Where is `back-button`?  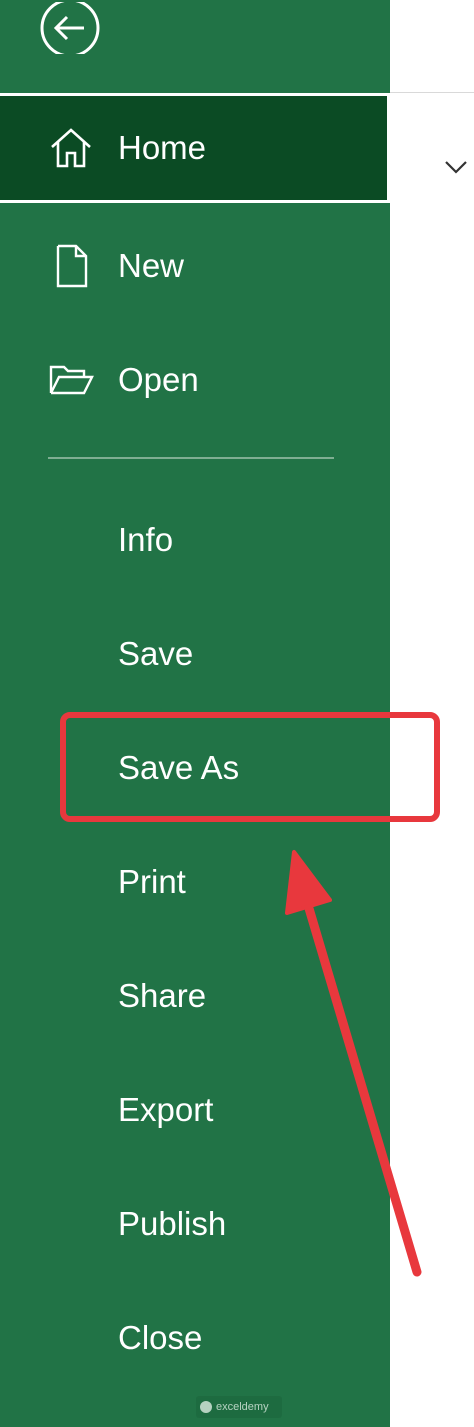
back-button is located at coordinates (70, 29).